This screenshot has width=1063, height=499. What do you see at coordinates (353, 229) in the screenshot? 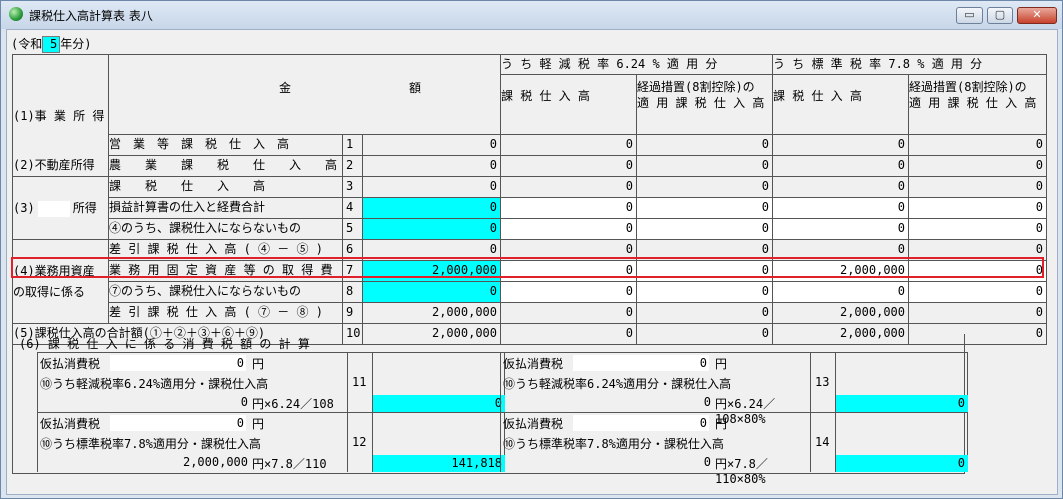
I see `row-number: 5` at bounding box center [353, 229].